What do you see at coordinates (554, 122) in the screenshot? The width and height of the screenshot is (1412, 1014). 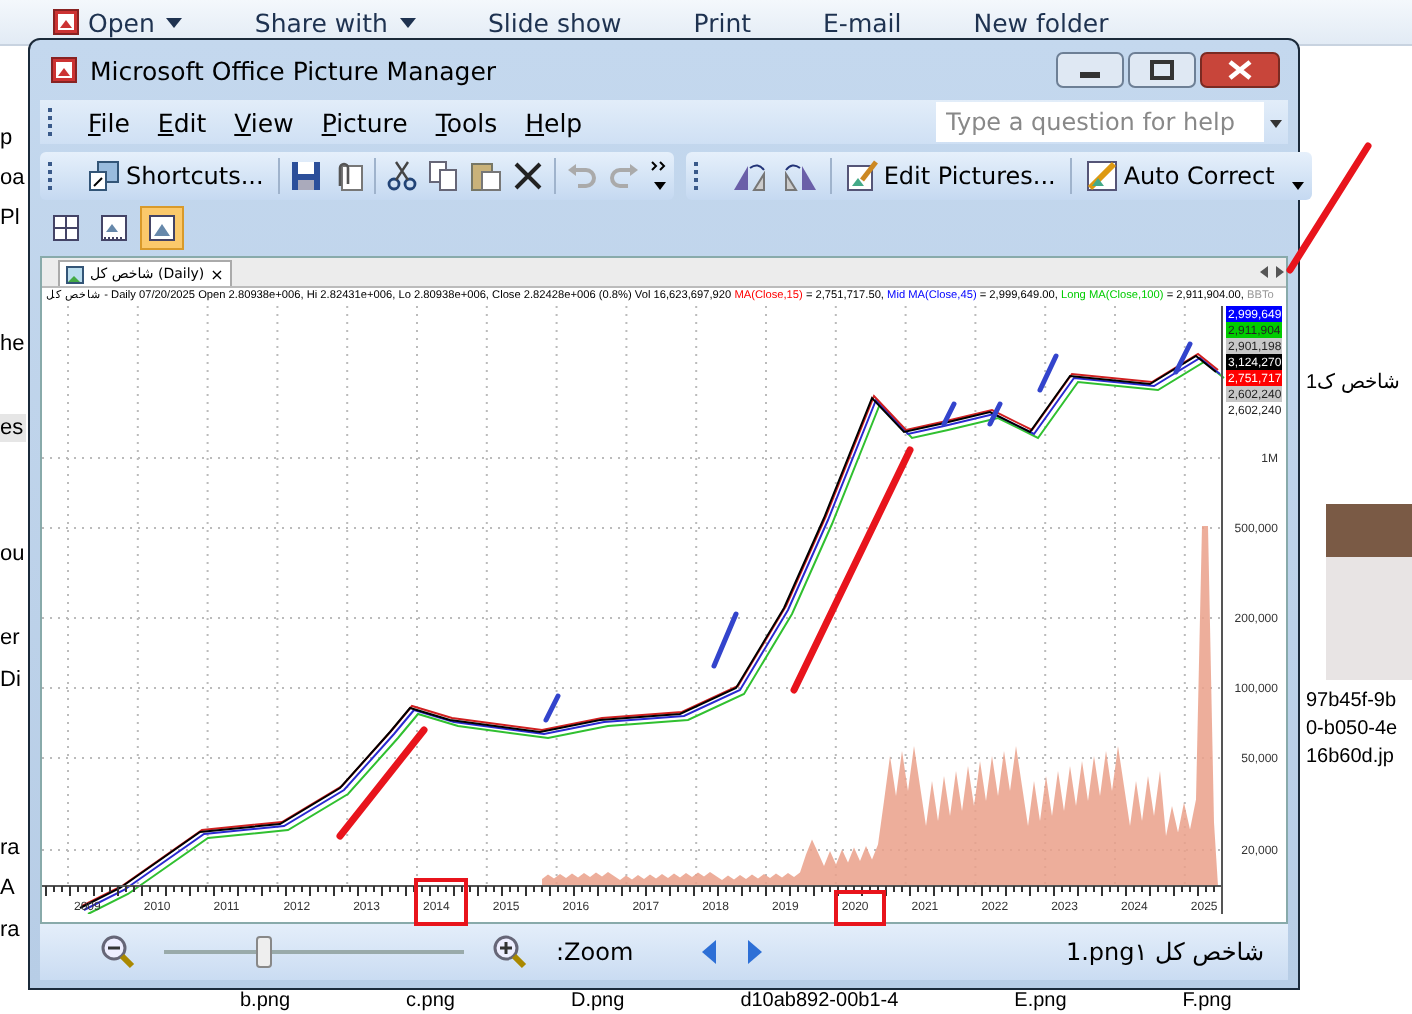 I see `menu-item: Help` at bounding box center [554, 122].